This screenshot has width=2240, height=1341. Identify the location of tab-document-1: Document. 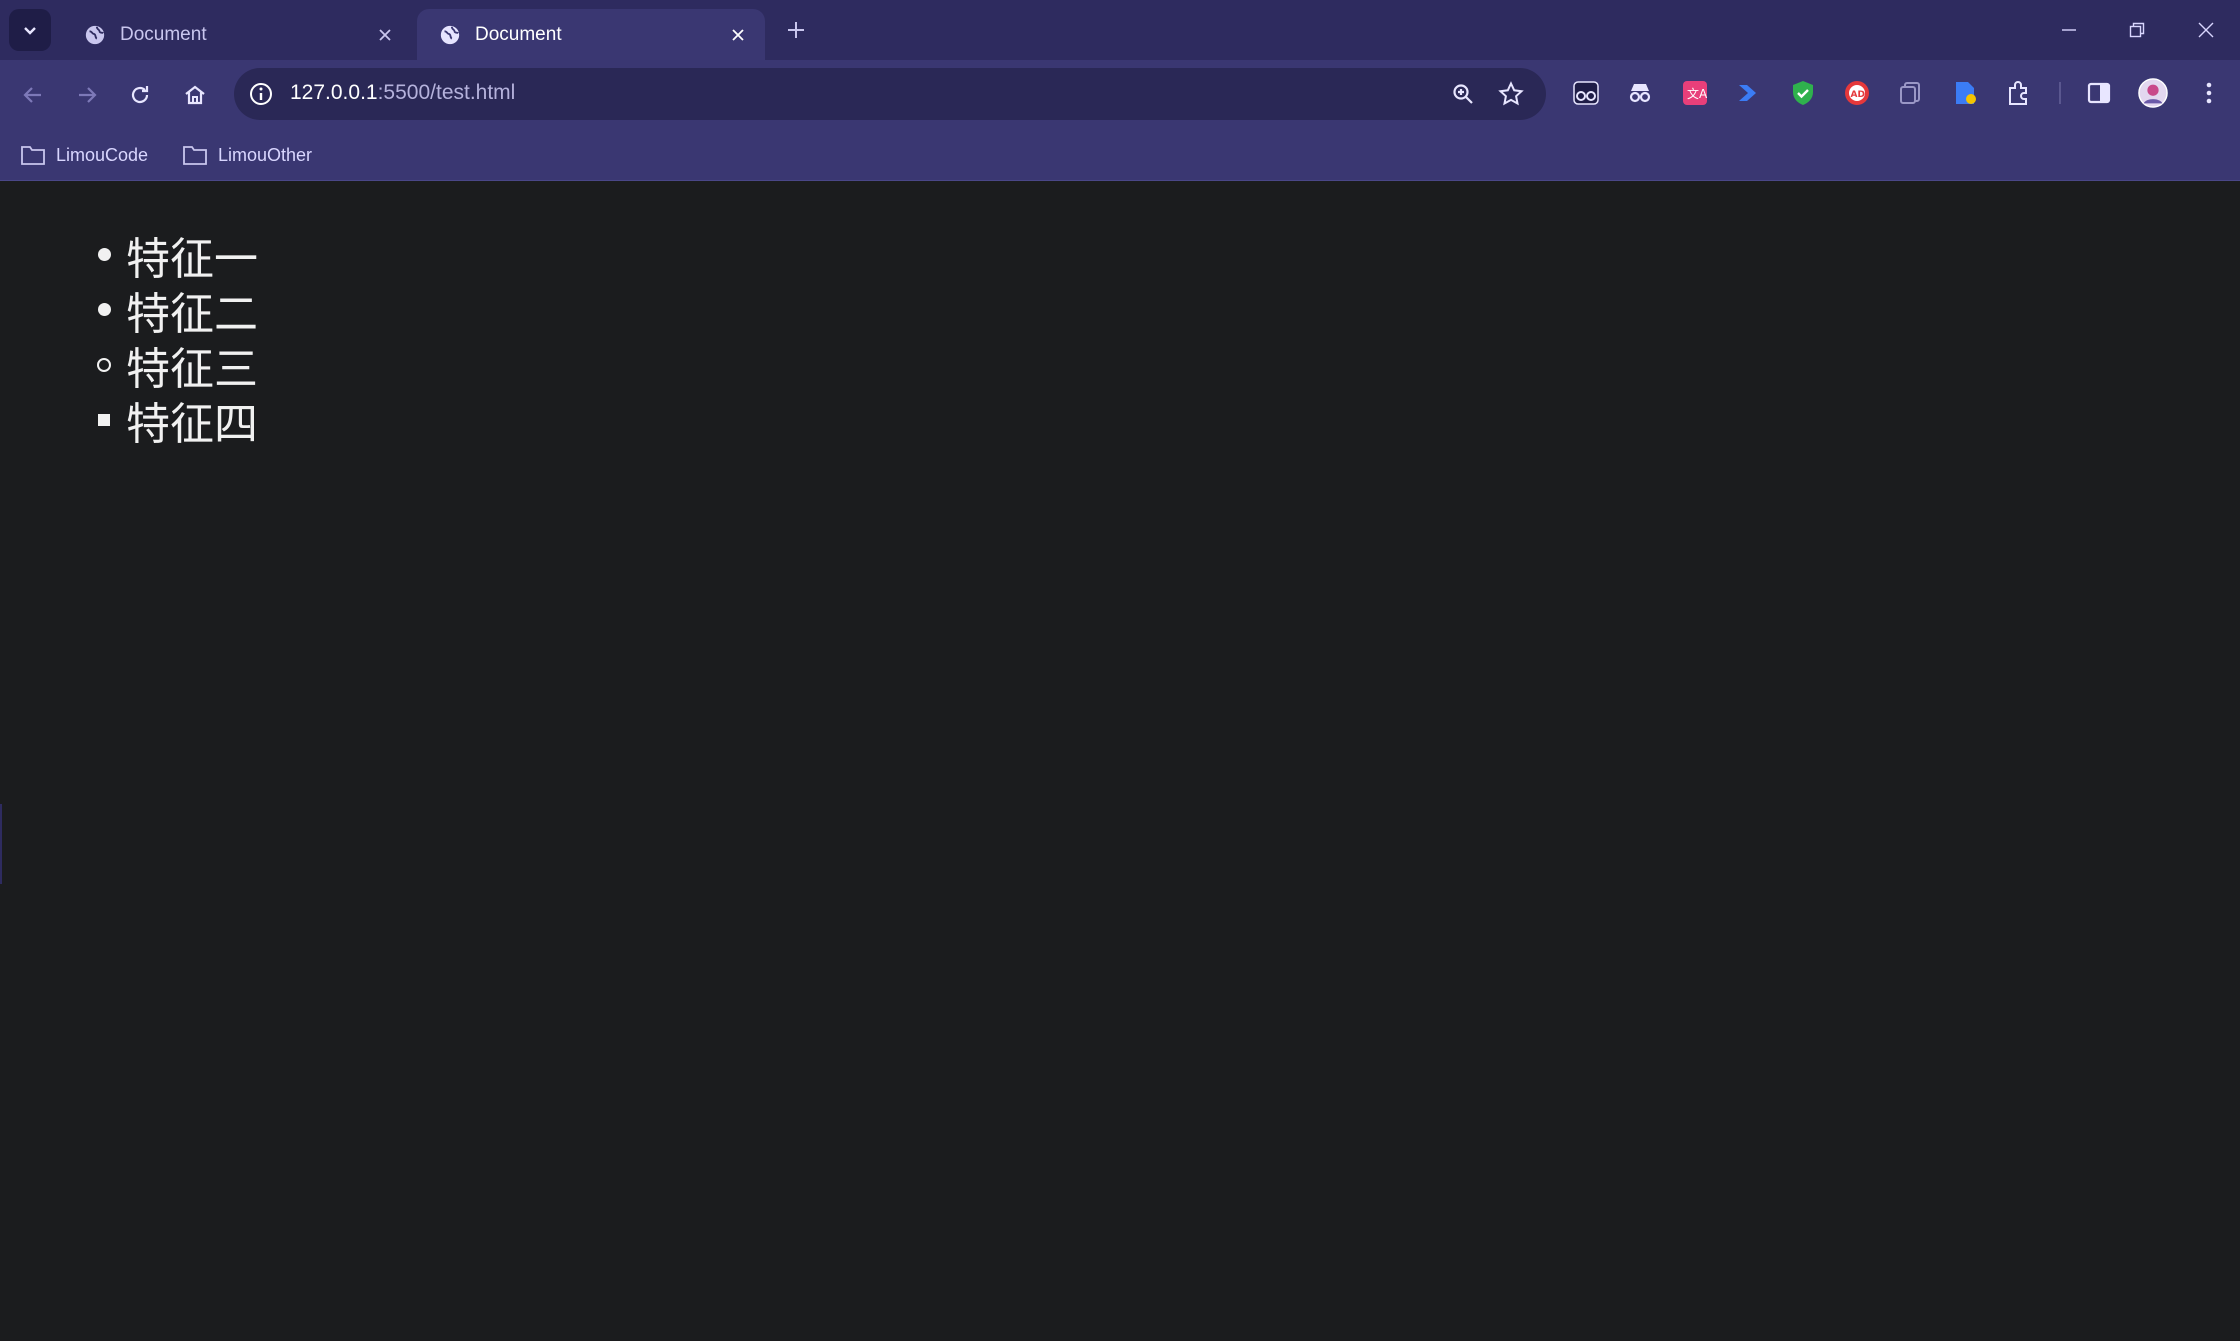
(237, 34).